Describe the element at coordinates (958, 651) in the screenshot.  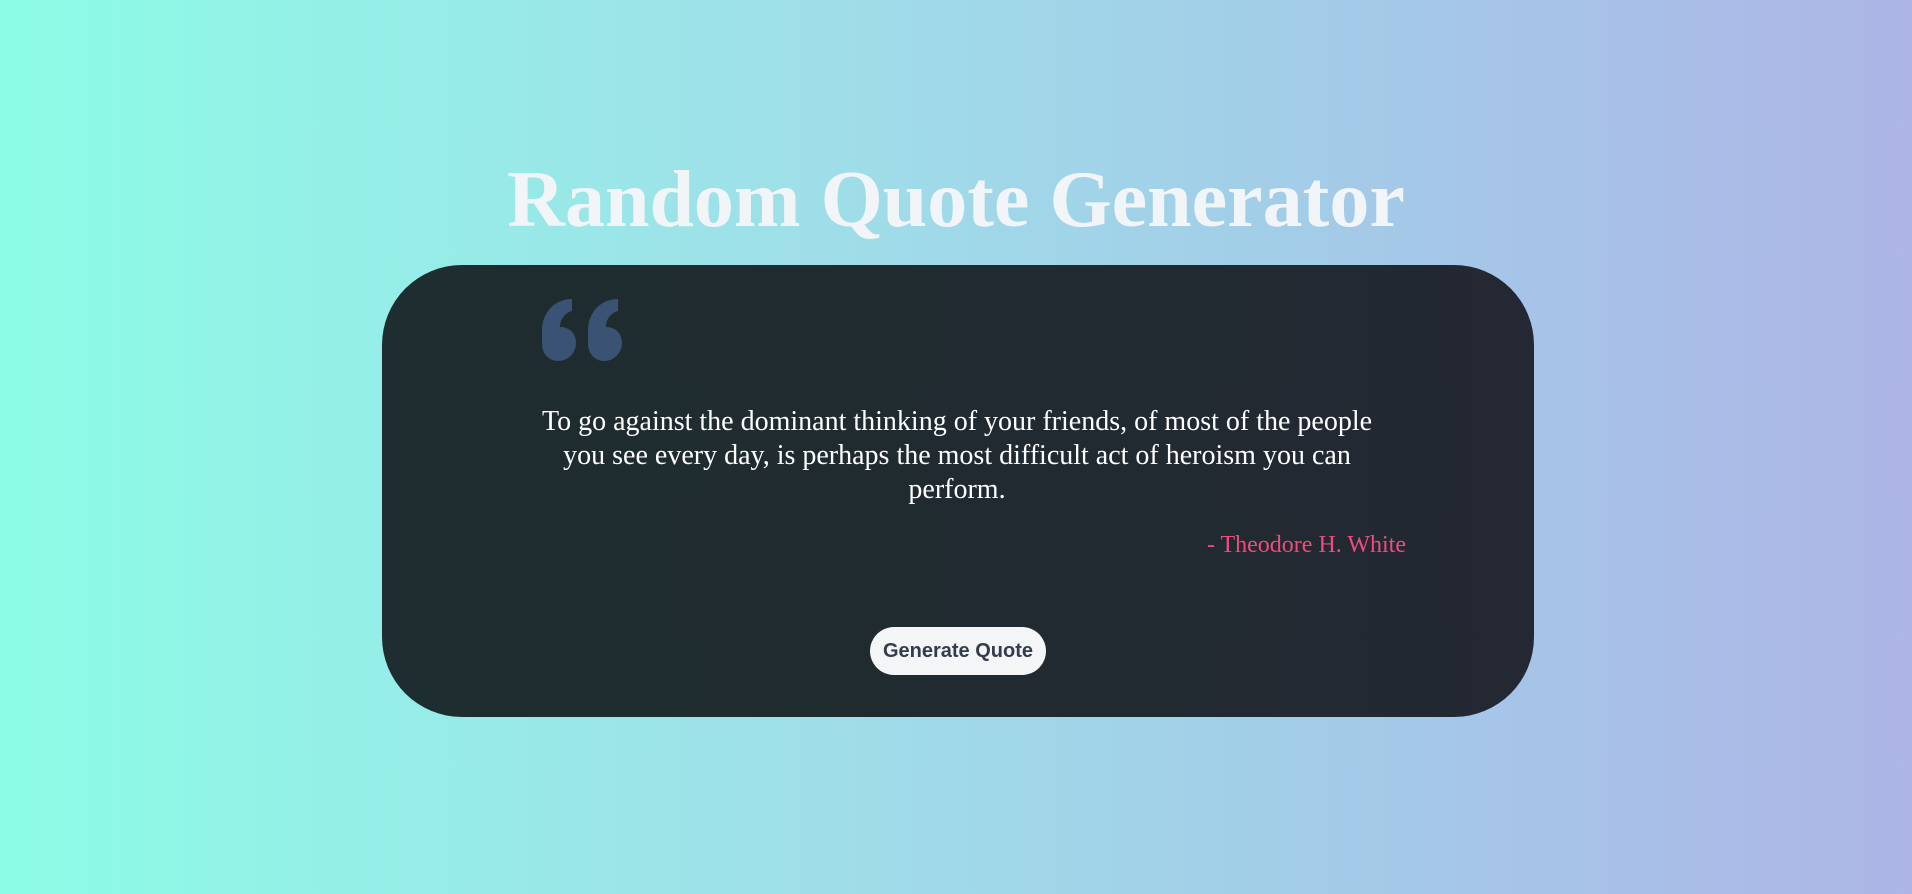
I see `generate-quote-button: Generate Quote` at that location.